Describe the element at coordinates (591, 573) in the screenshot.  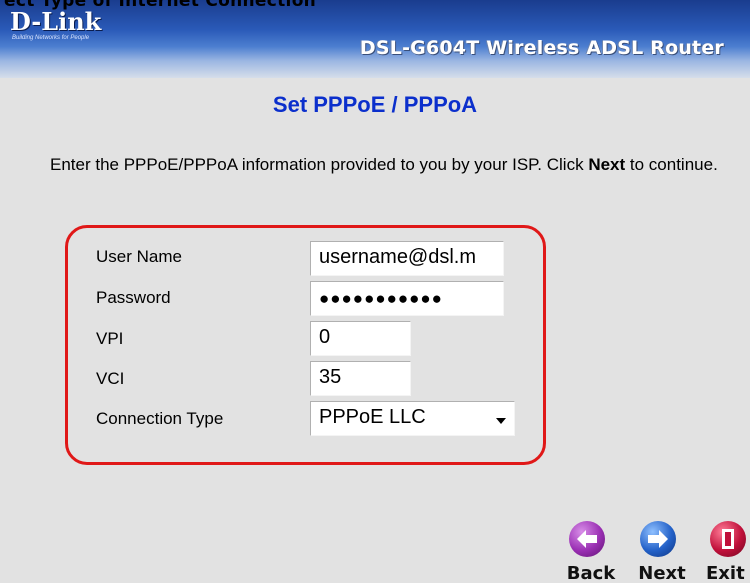
I see `back-label: Back` at that location.